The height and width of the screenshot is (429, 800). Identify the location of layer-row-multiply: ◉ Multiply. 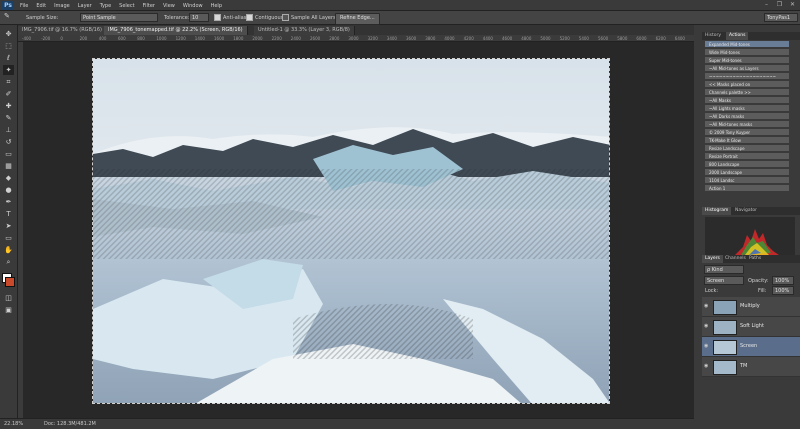
(751, 307).